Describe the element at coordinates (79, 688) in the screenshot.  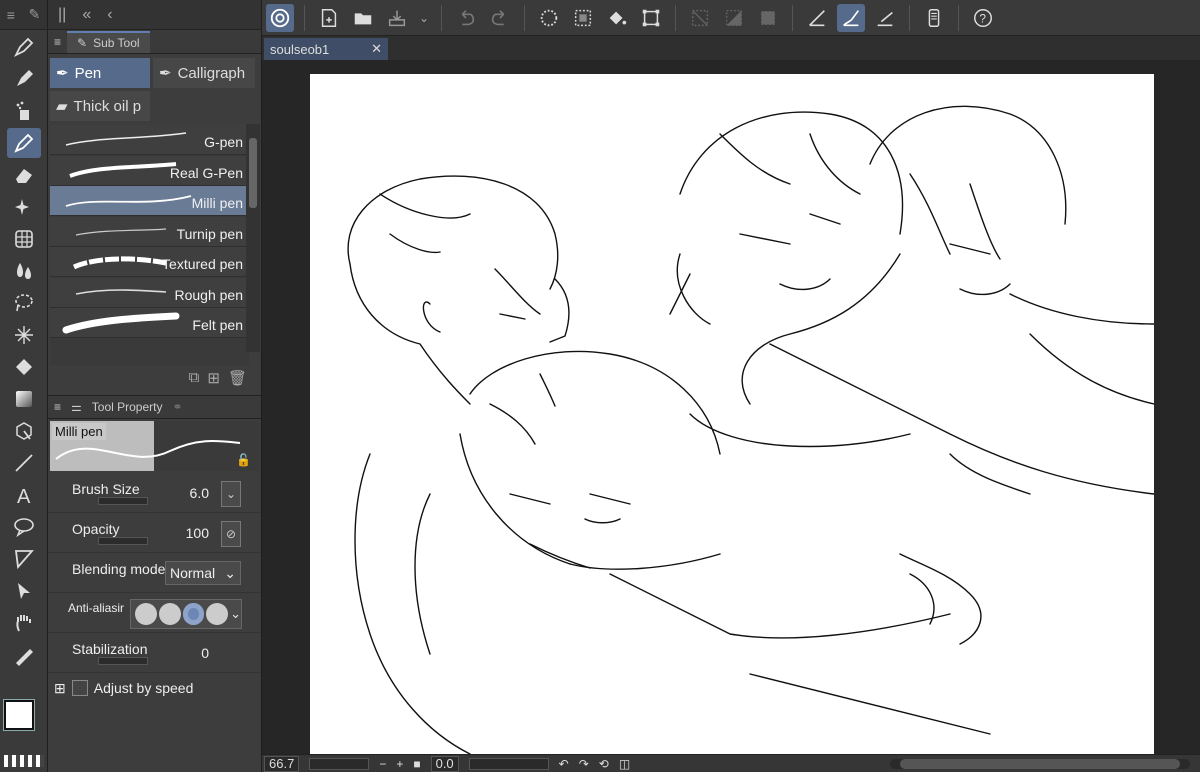
I see `adjust-by-speed-checkbox` at that location.